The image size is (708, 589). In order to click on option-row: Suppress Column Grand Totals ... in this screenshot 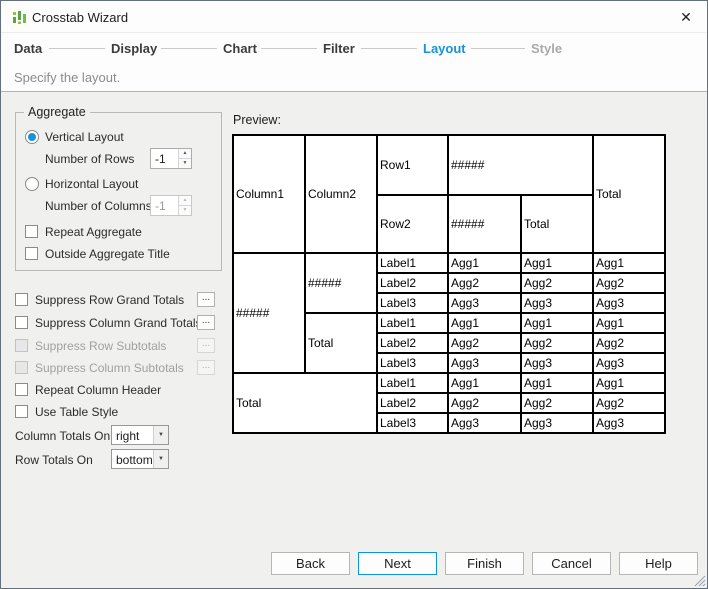, I will do `click(116, 323)`.